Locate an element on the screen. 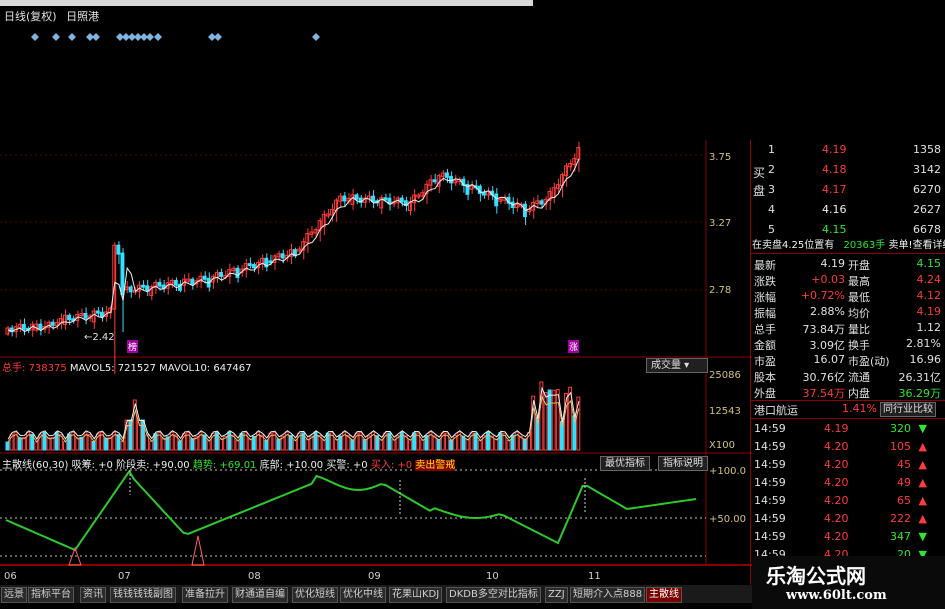 This screenshot has width=945, height=609. bid-row: 3 4.17 6270 is located at coordinates (848, 190).